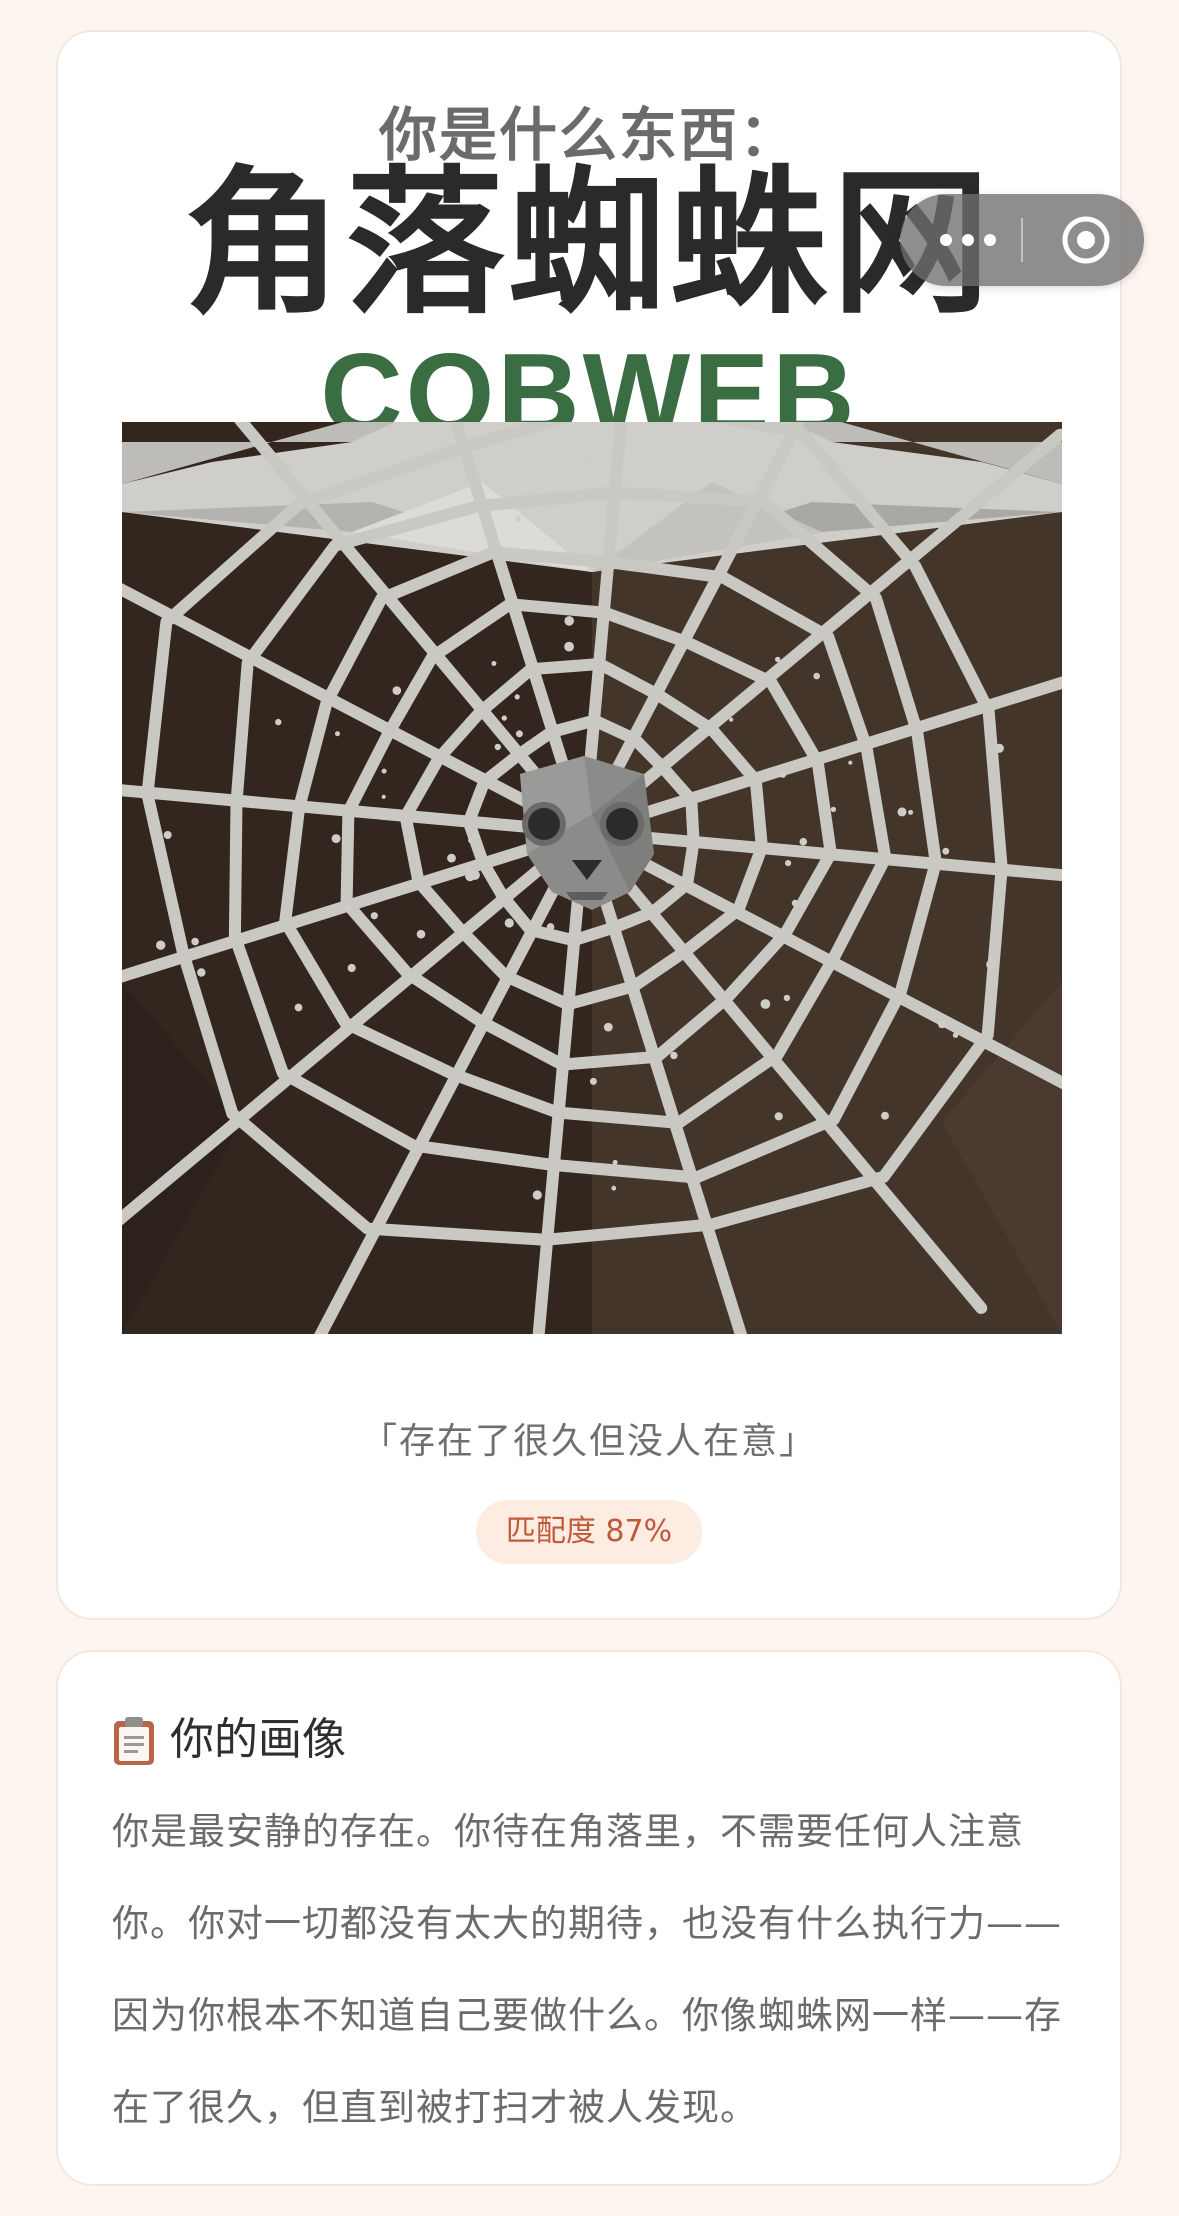  Describe the element at coordinates (258, 1739) in the screenshot. I see `portrait-title: 你的画像` at that location.